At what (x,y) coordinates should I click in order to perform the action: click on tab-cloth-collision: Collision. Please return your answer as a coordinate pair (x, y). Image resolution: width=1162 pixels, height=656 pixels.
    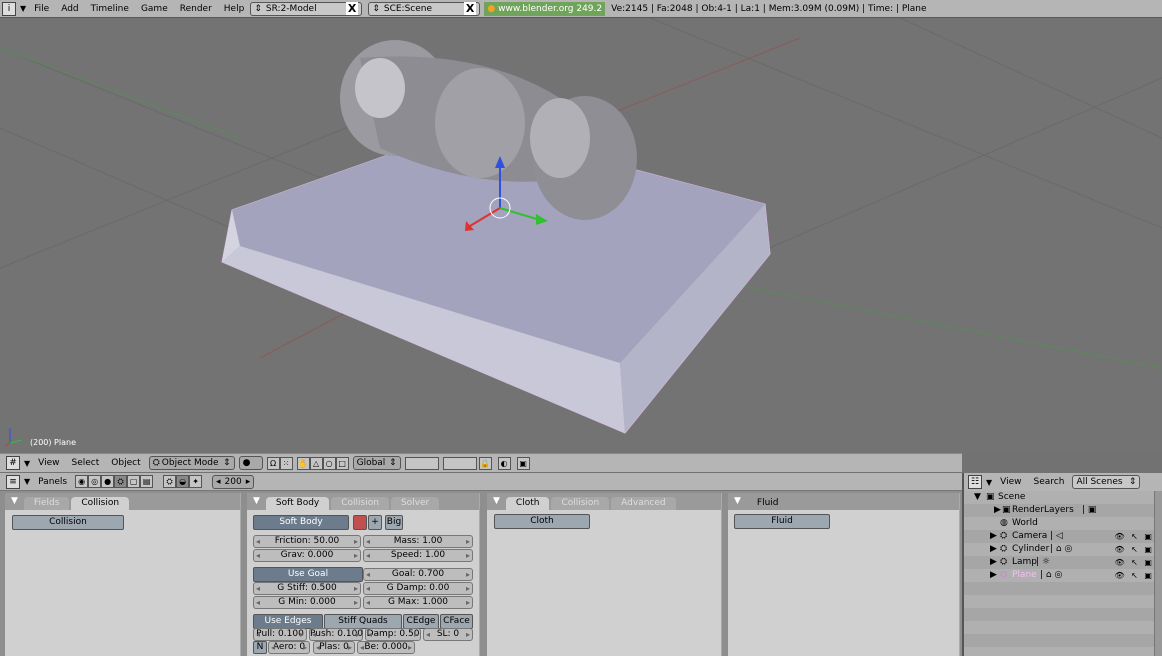
    Looking at the image, I should click on (580, 503).